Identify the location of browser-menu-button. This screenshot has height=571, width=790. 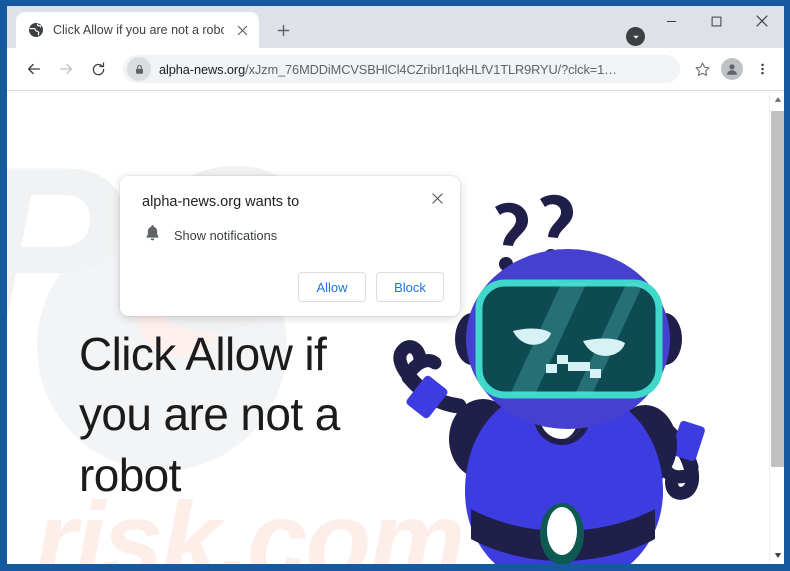
(762, 69).